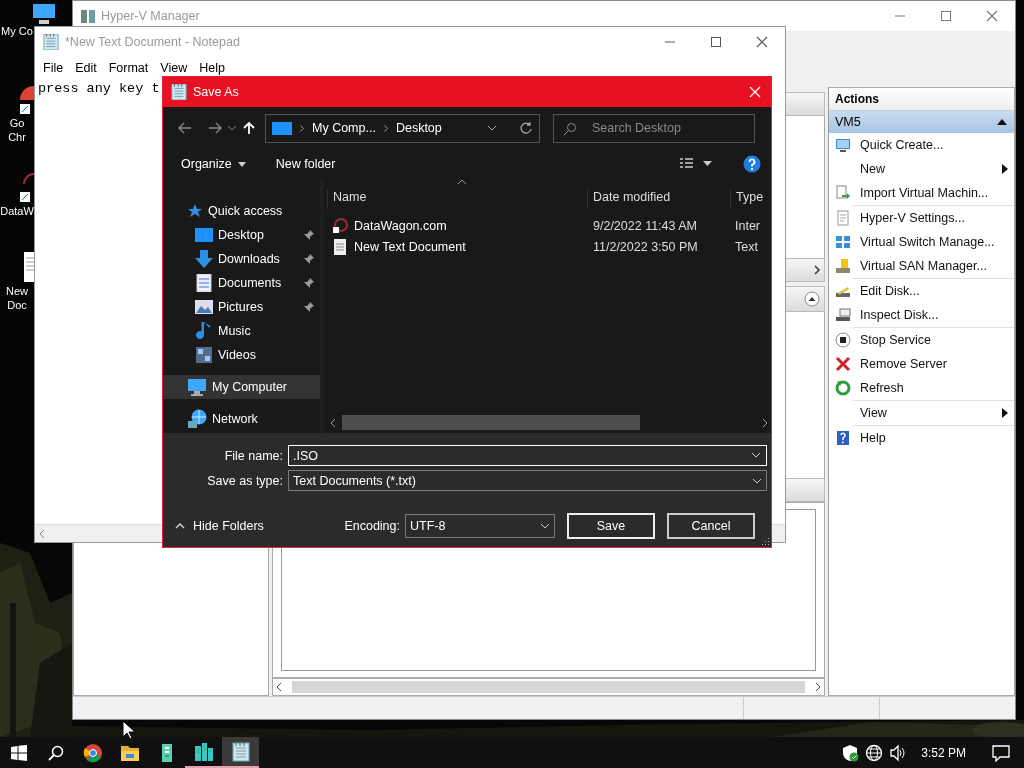  I want to click on server-icon, so click(203, 751).